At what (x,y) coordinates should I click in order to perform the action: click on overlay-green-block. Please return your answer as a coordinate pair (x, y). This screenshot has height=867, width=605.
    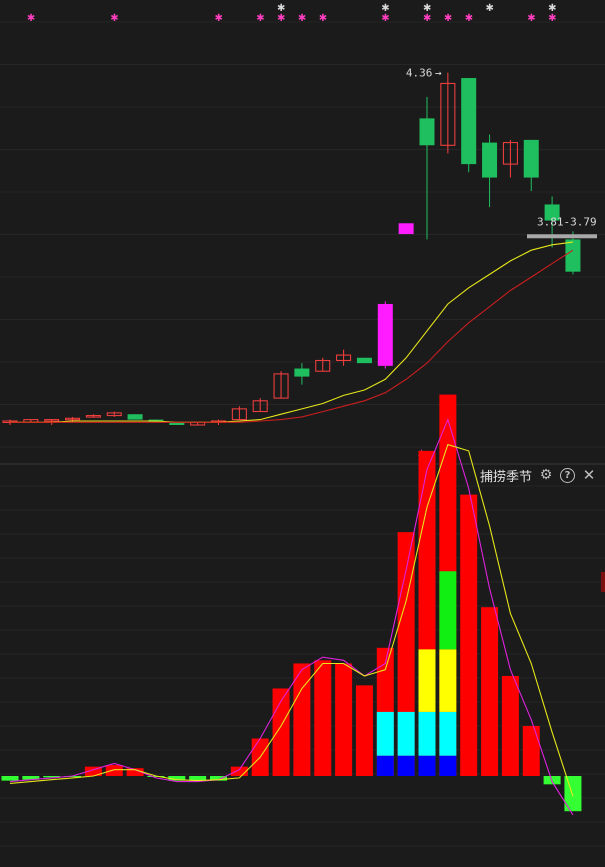
    Looking at the image, I should click on (448, 610).